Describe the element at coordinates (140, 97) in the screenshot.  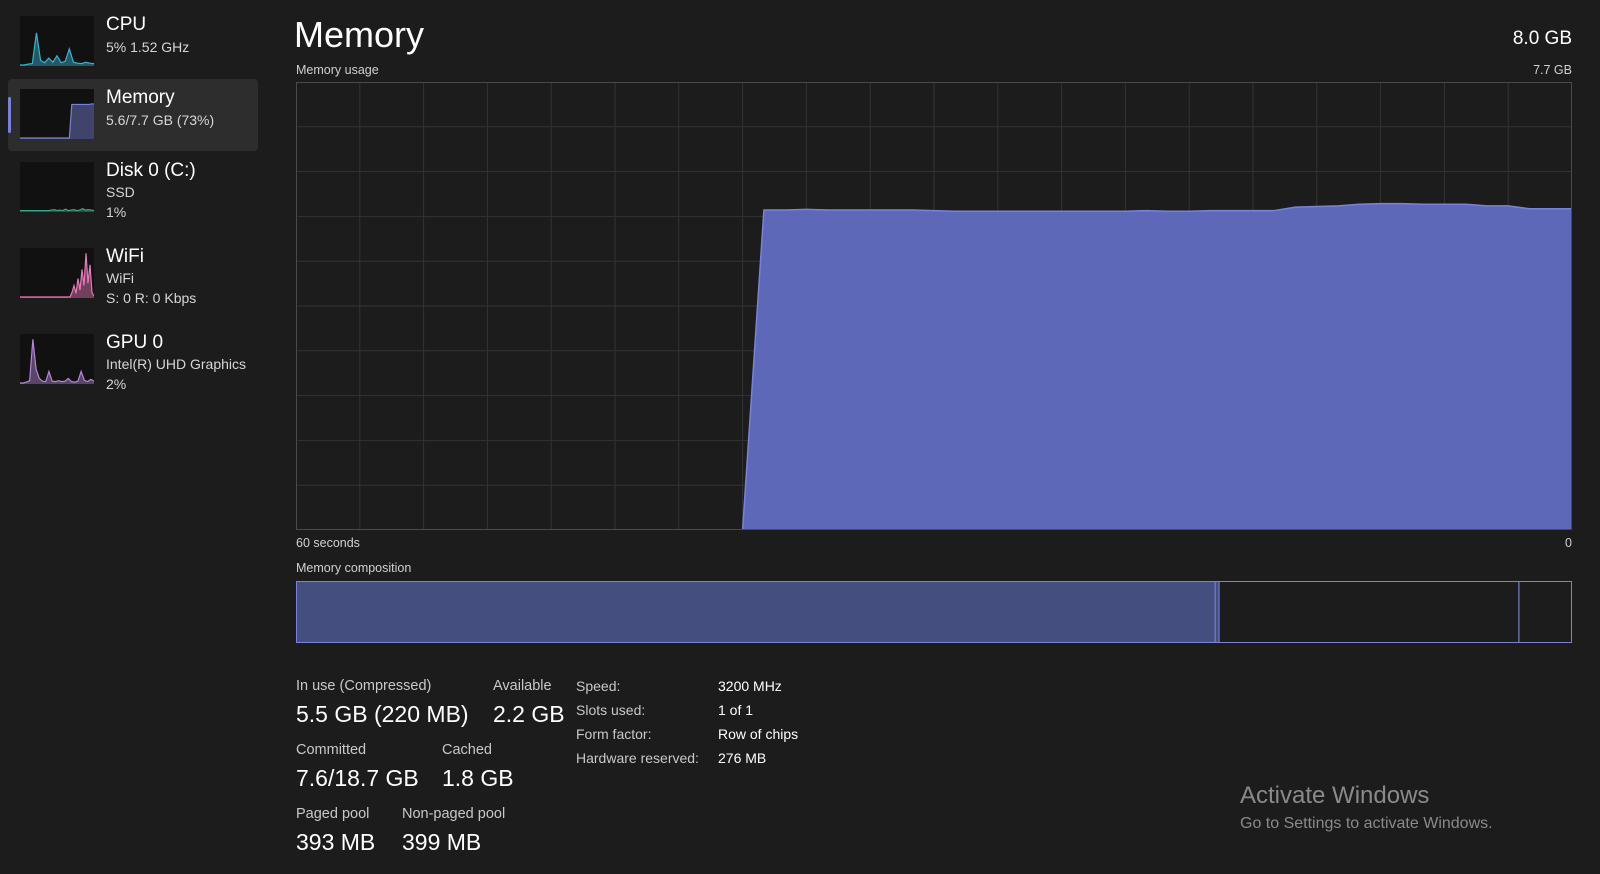
I see `sidebar-item-title: Memory` at that location.